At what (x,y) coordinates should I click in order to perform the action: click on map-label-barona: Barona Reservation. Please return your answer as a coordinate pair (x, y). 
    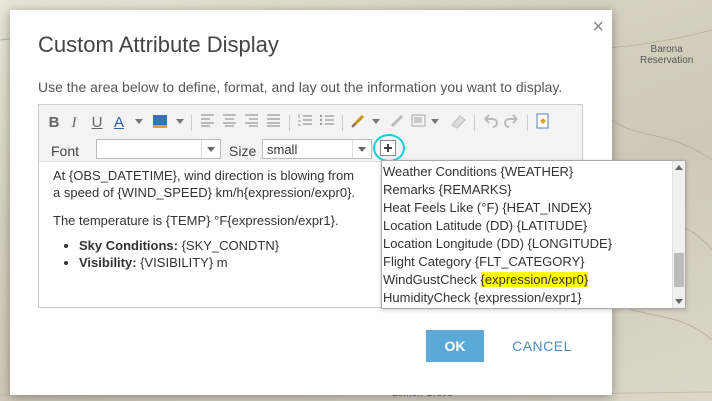
    Looking at the image, I should click on (667, 55).